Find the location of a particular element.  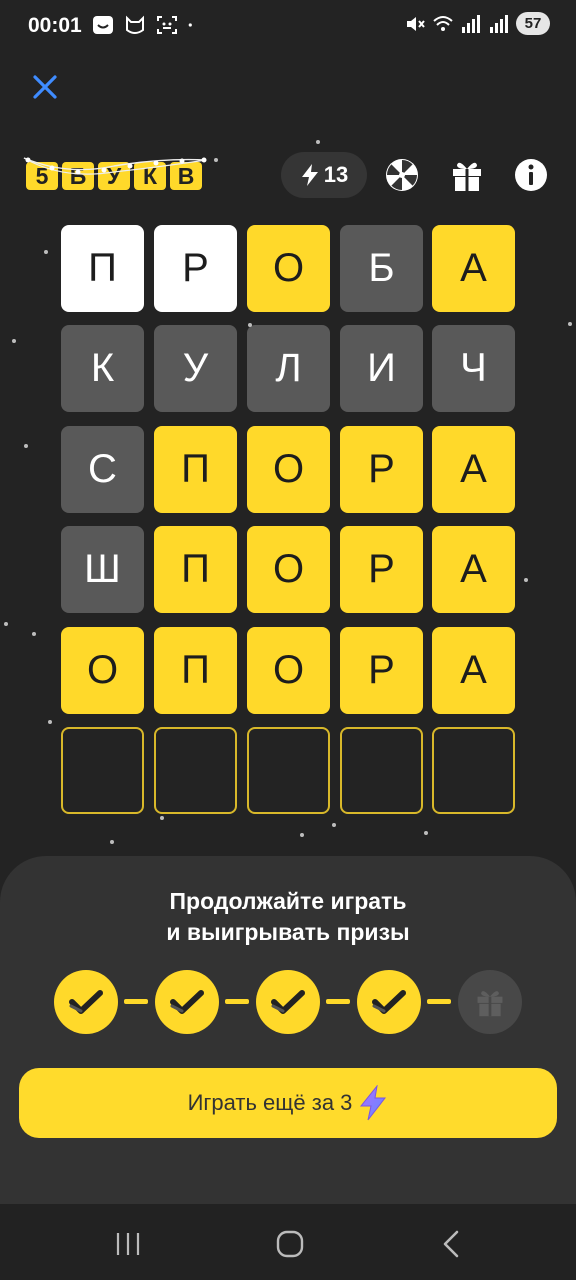

system-navigation-bar is located at coordinates (288, 1242).